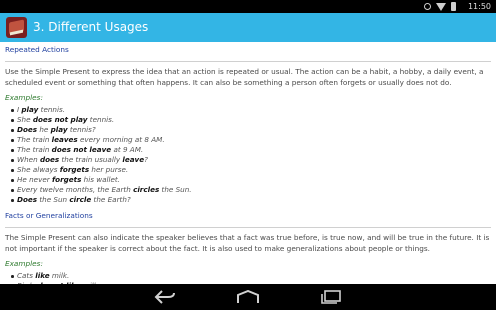  I want to click on example-text: at 9 AM., so click(127, 149).